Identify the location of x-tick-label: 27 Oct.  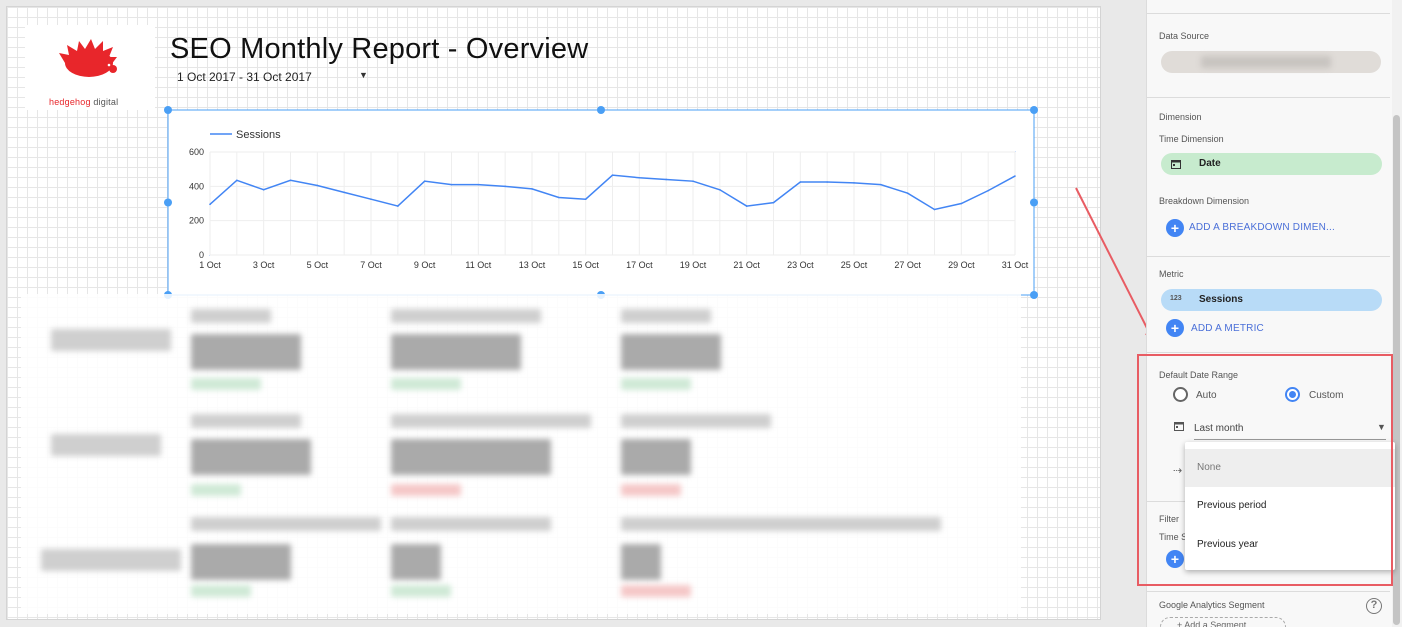
(907, 265).